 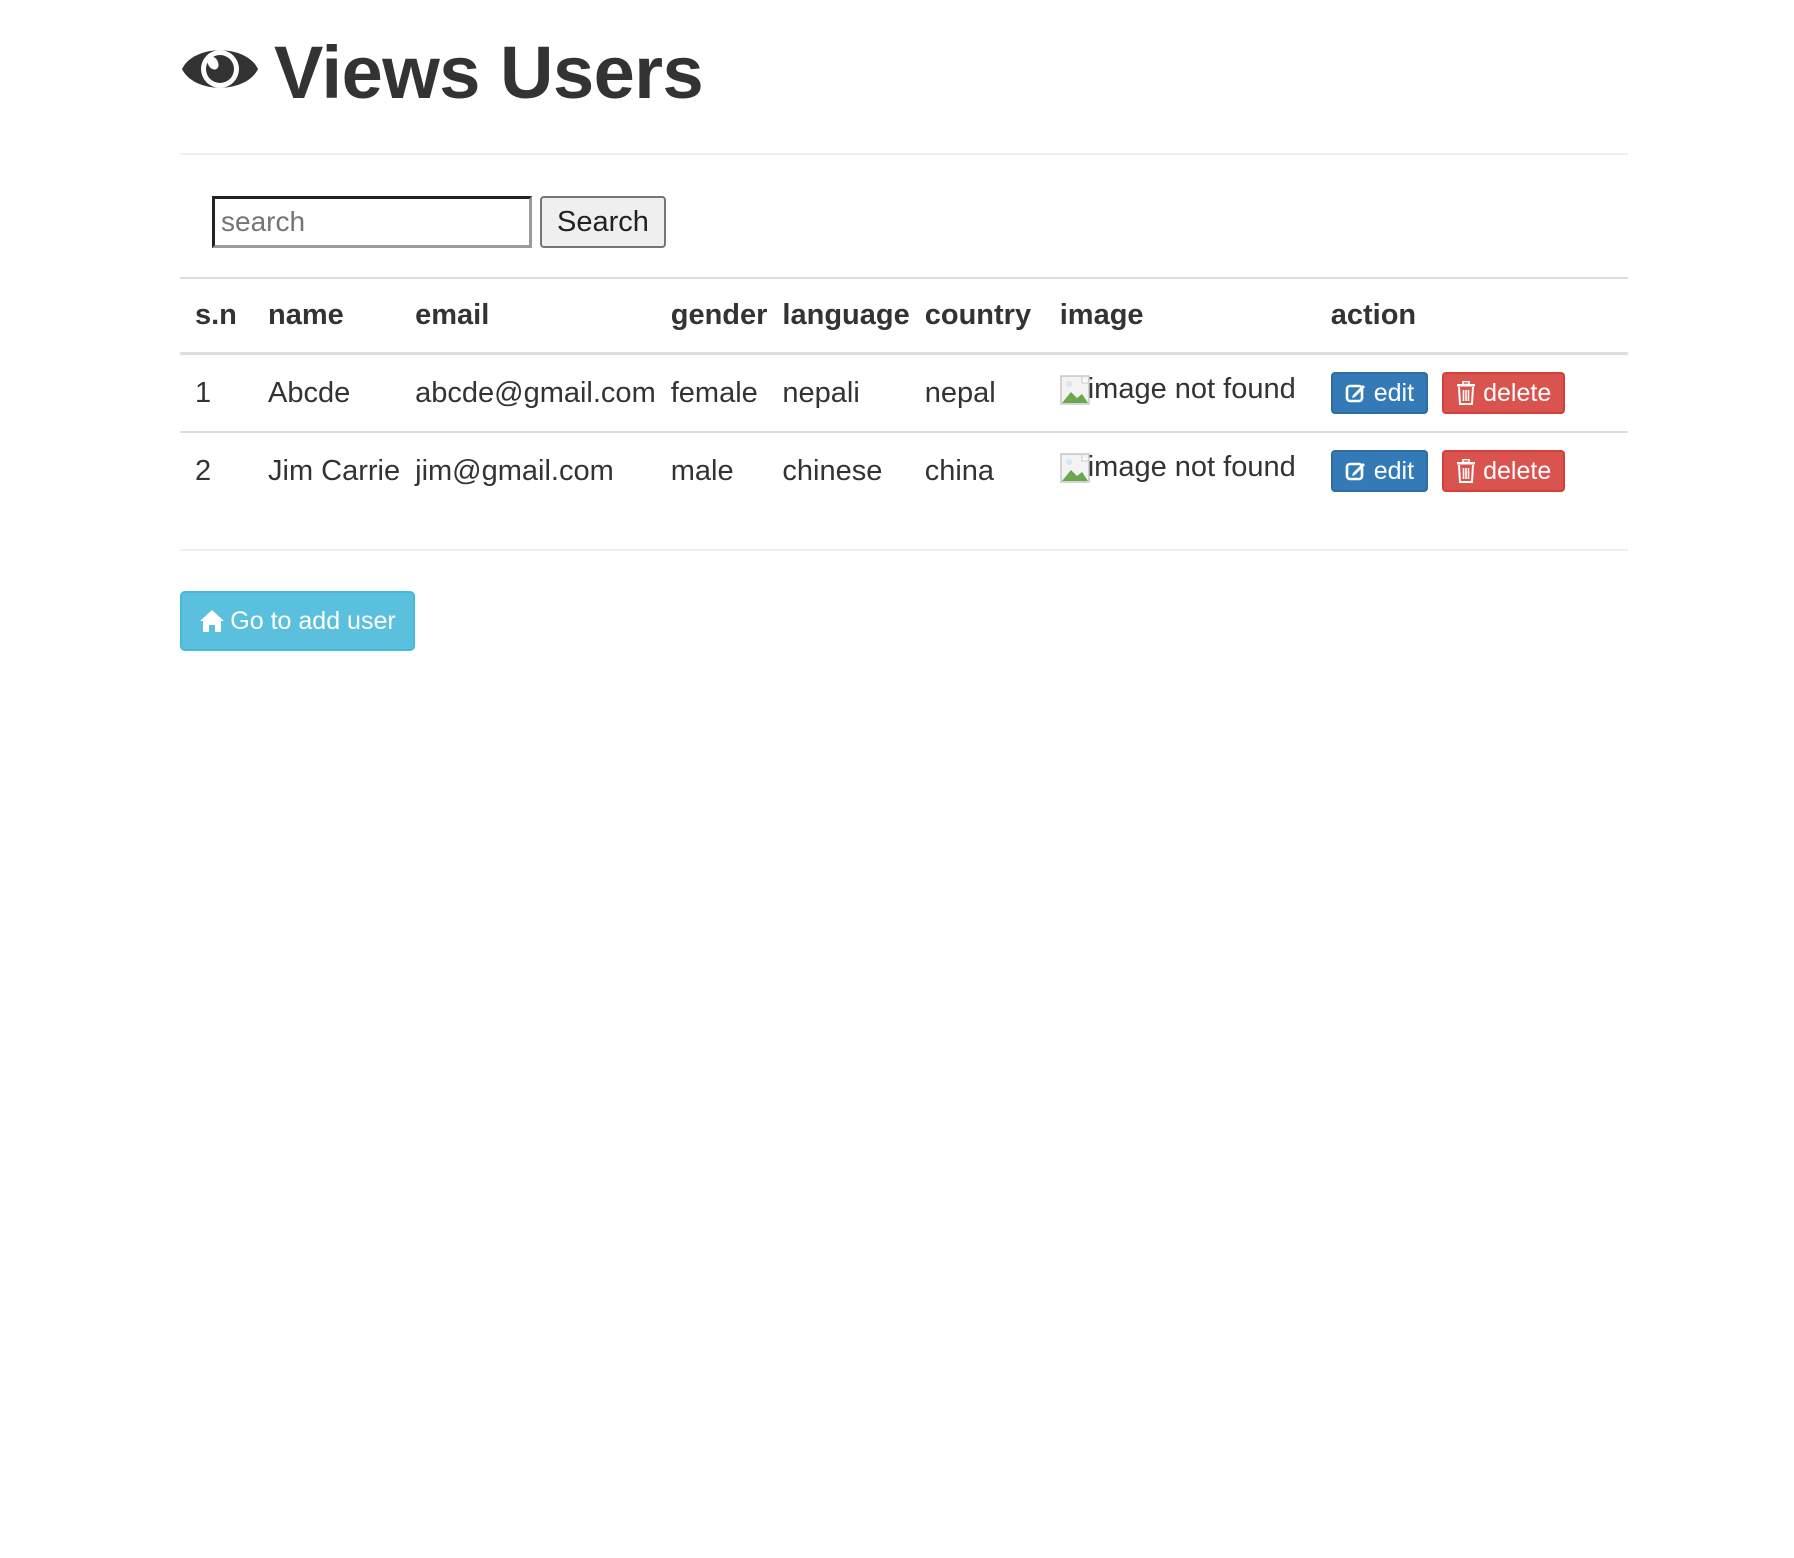 What do you see at coordinates (959, 470) in the screenshot?
I see `cell-country: china` at bounding box center [959, 470].